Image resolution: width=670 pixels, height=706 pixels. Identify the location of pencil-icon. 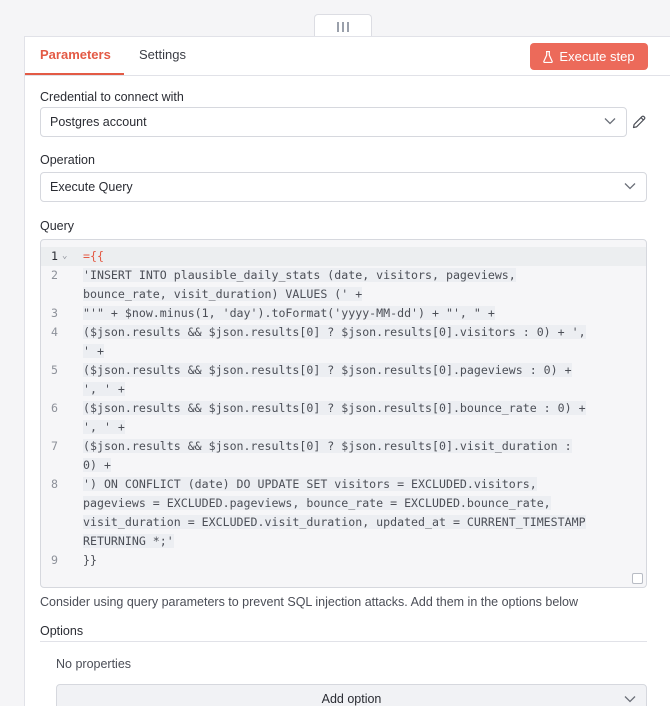
(639, 122).